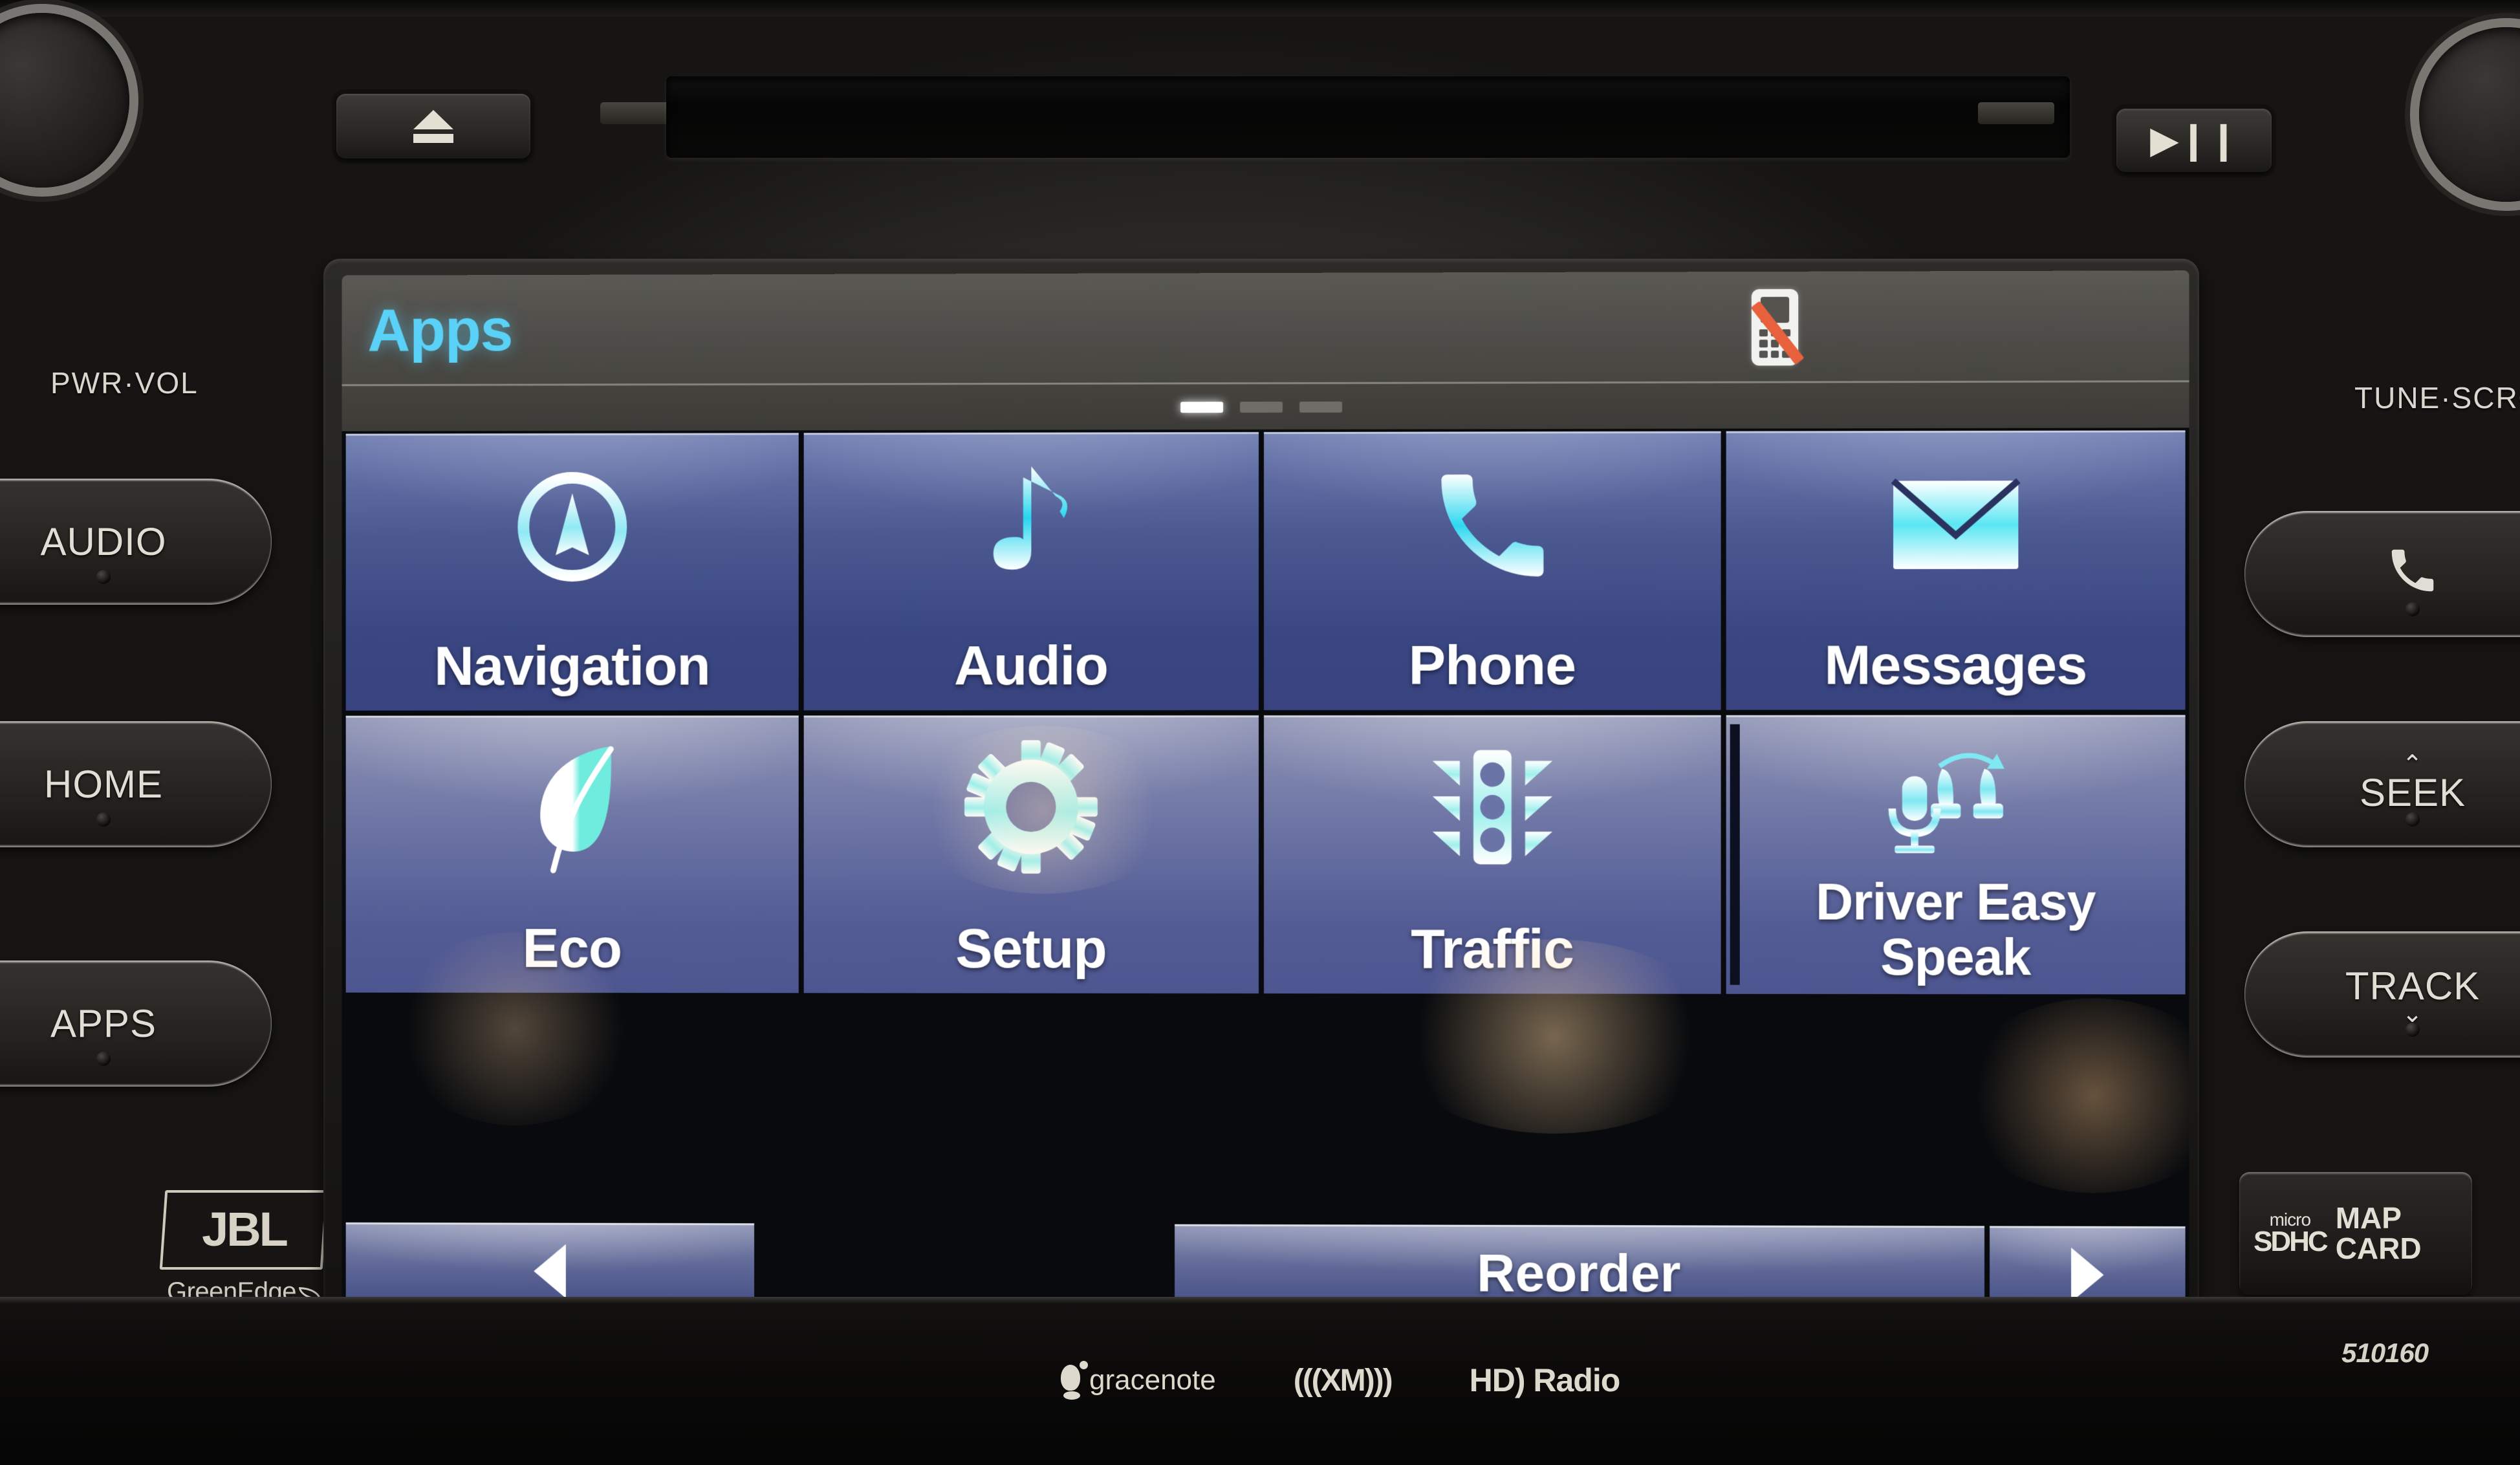  I want to click on hw-button-seek-label: ⌃ SEEK, so click(2382, 782).